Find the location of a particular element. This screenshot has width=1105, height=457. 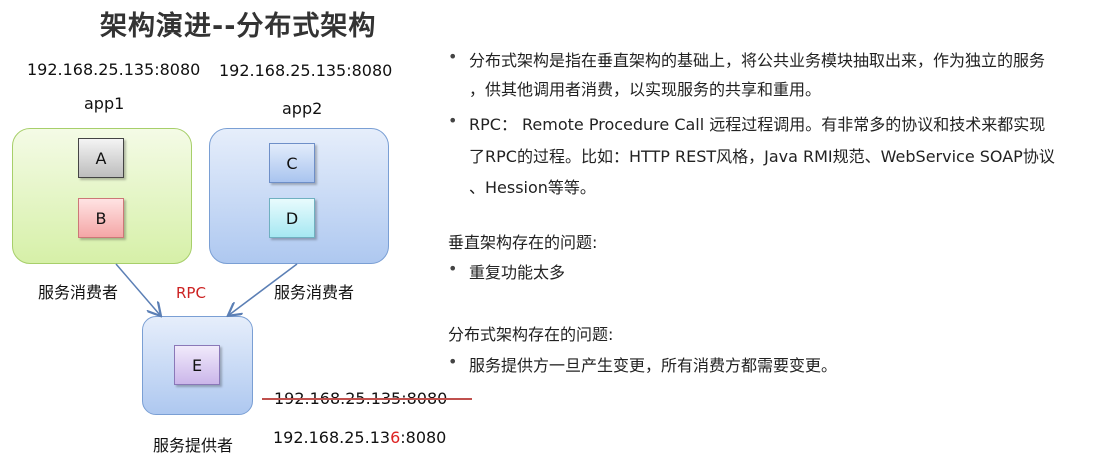

arrow-app1-to-provider is located at coordinates (137, 289).